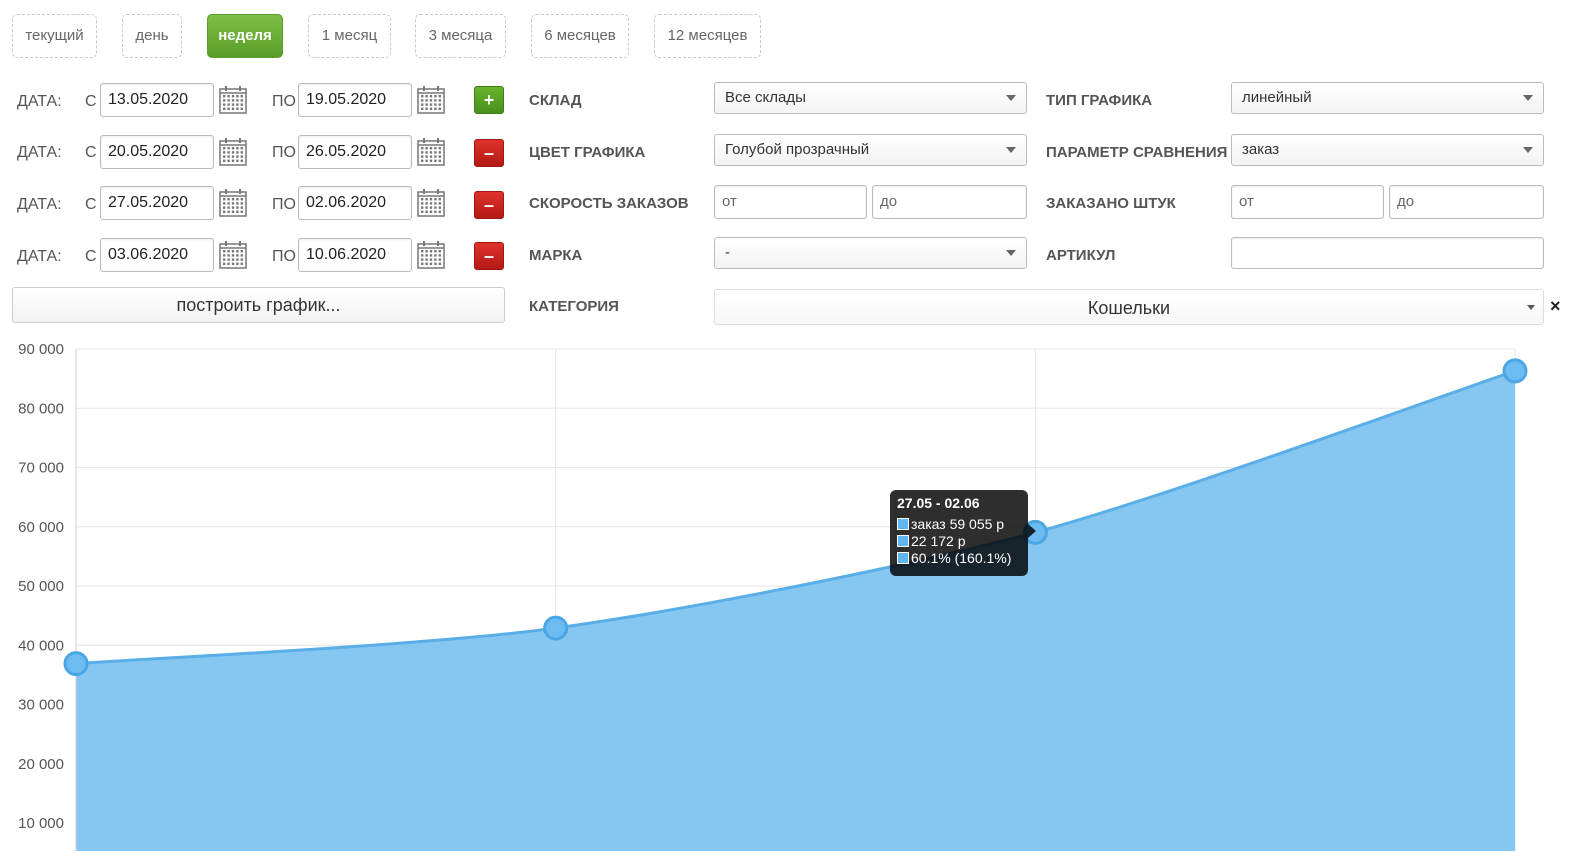  Describe the element at coordinates (938, 541) in the screenshot. I see `tooltip-diff-value: 22 172 р` at that location.